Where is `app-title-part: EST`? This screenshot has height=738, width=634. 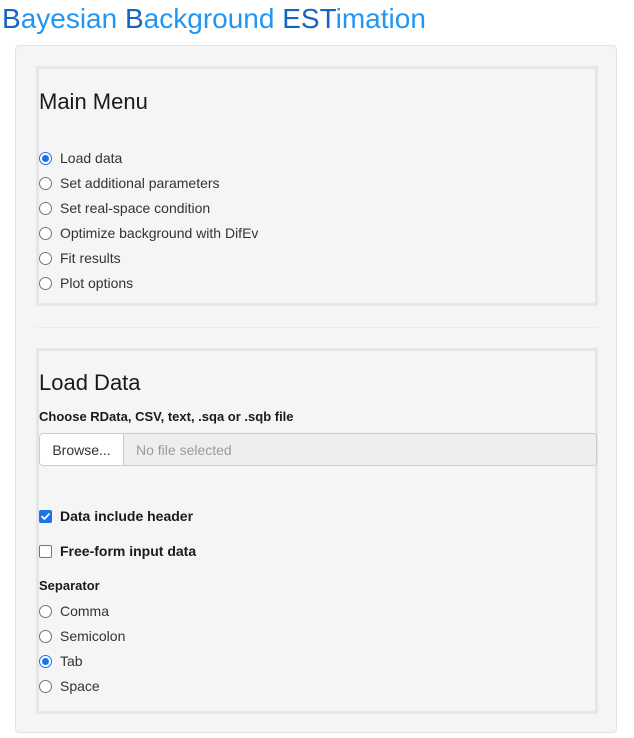 app-title-part: EST is located at coordinates (309, 18).